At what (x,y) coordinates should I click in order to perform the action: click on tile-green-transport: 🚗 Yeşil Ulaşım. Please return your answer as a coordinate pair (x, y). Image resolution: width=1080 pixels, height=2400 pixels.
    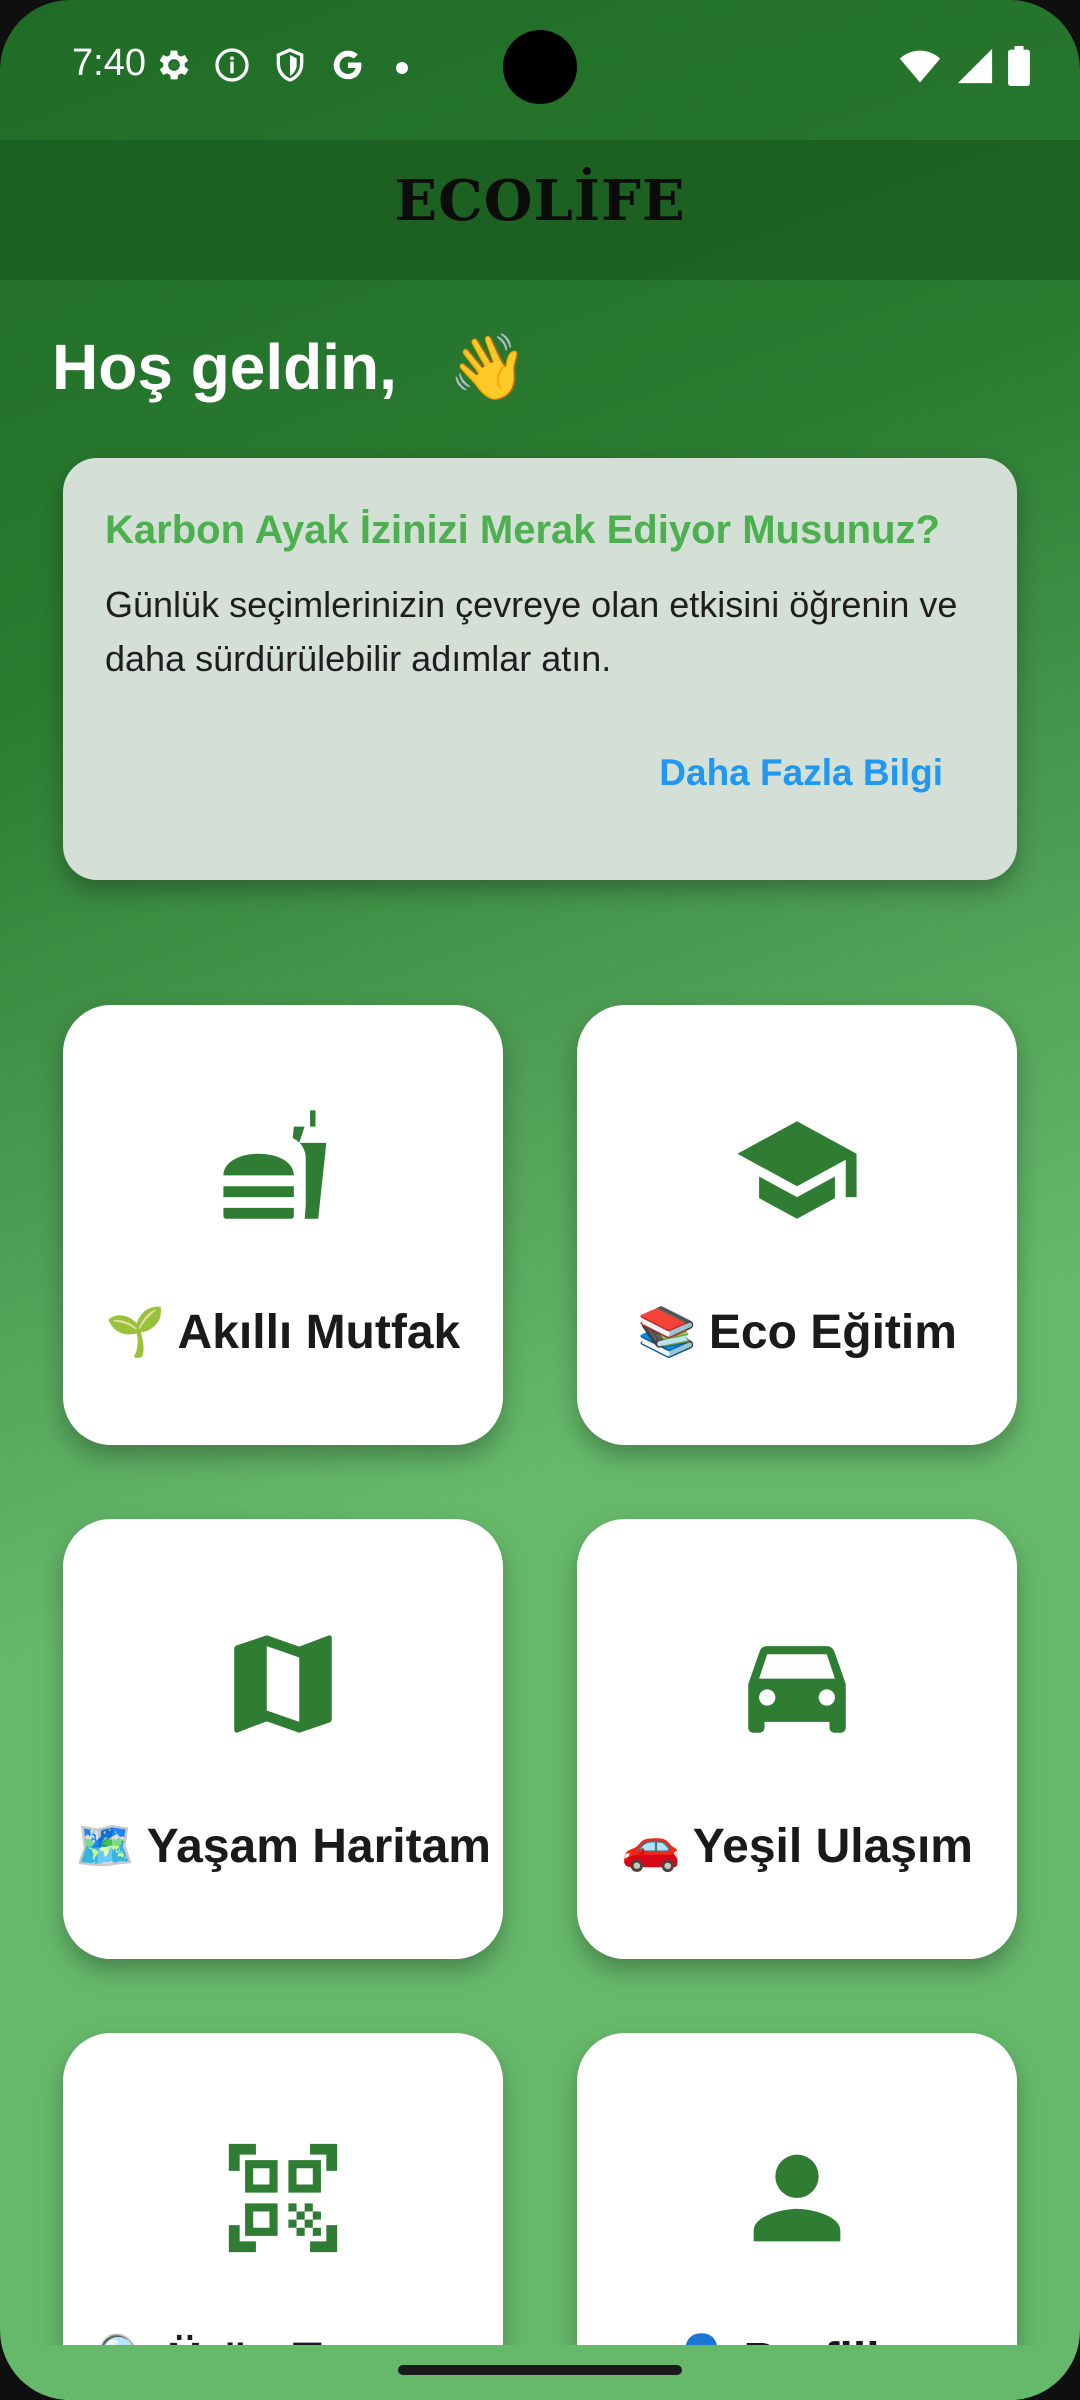
    Looking at the image, I should click on (797, 1739).